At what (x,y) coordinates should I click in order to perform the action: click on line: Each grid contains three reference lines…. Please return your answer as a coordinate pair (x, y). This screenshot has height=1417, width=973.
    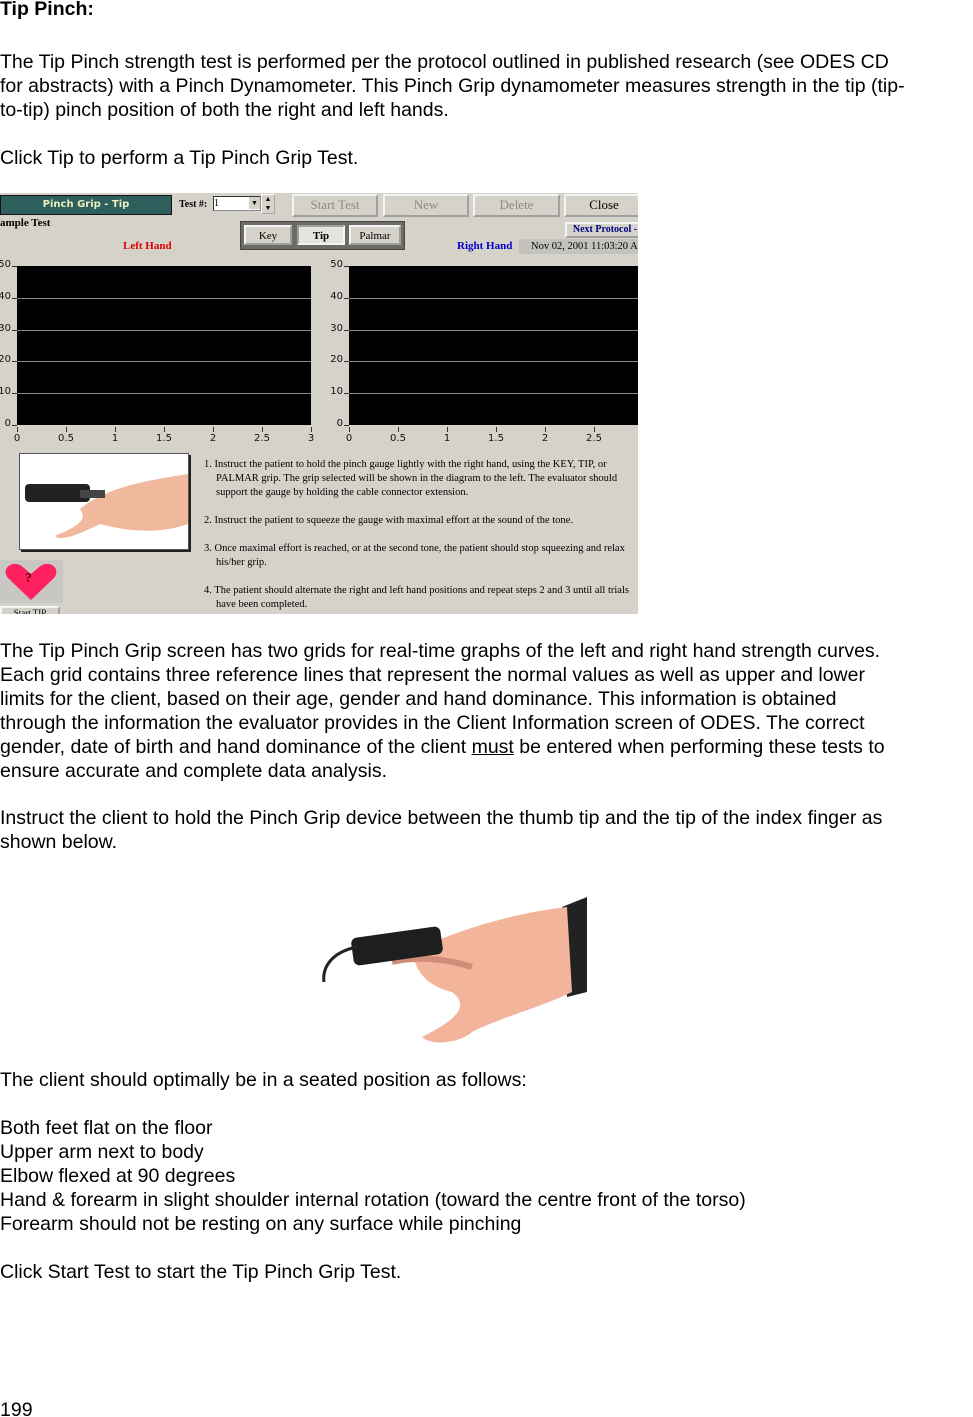
    Looking at the image, I should click on (432, 675).